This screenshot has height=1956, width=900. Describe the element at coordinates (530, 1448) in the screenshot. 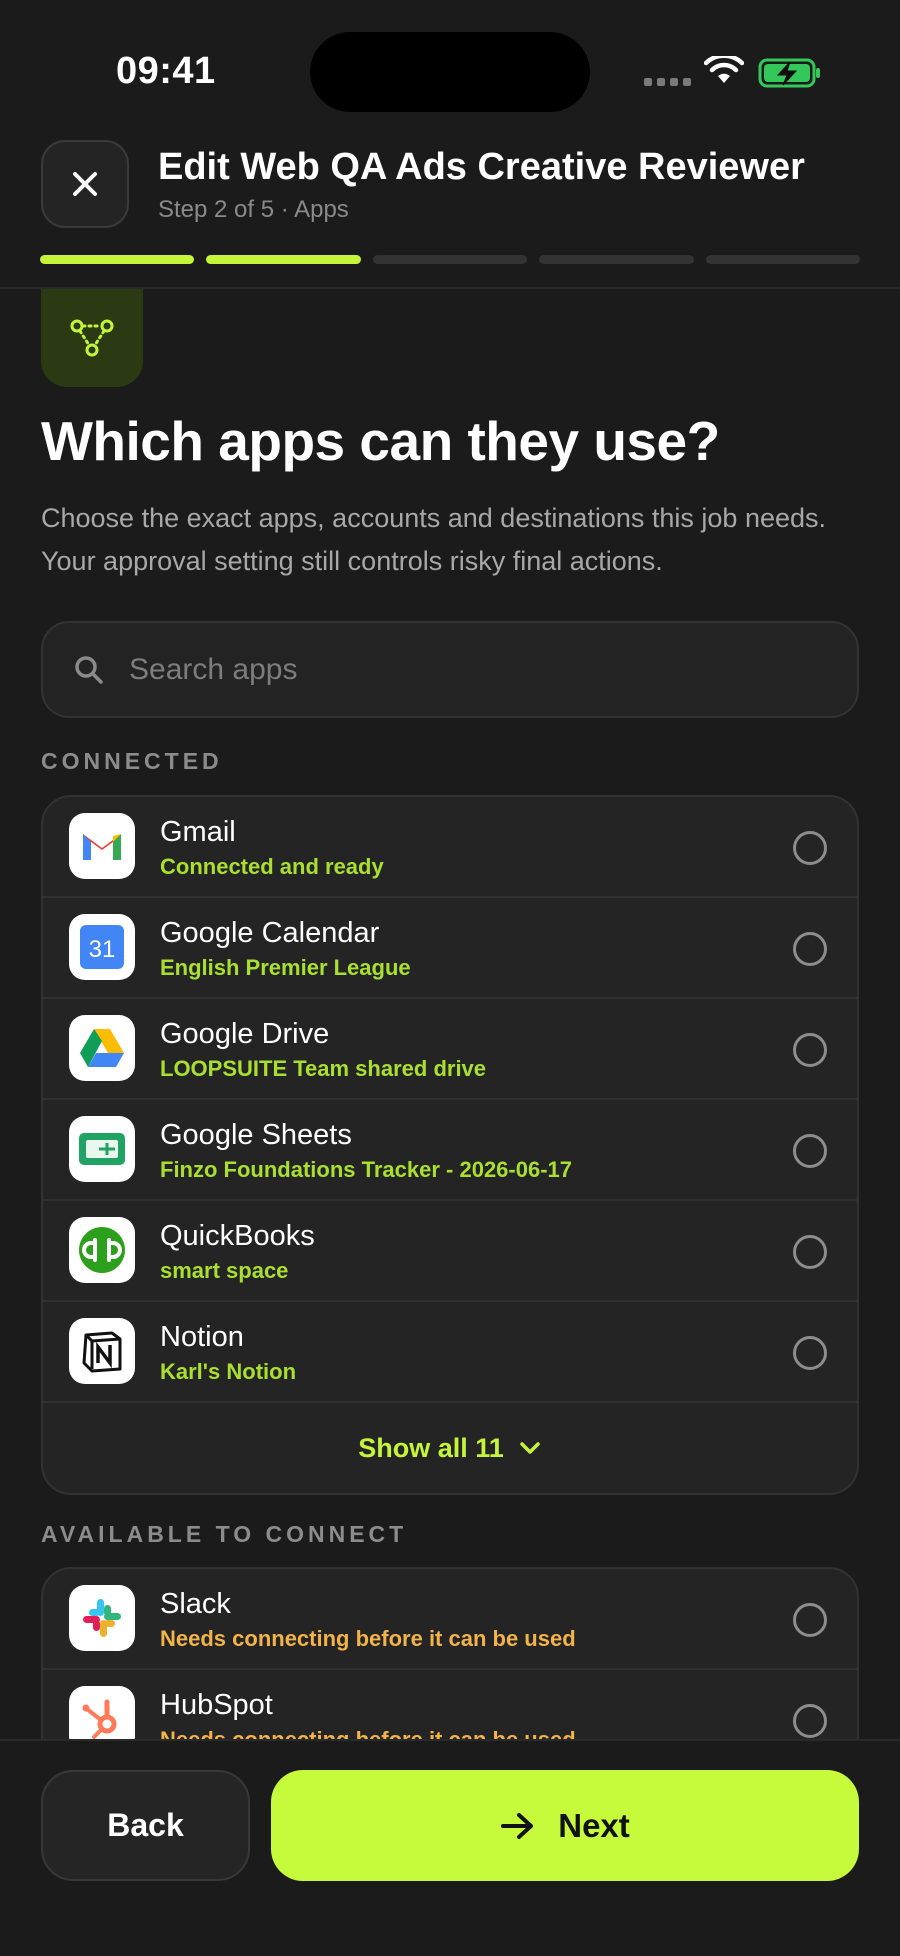

I see `chevron-down-icon` at that location.